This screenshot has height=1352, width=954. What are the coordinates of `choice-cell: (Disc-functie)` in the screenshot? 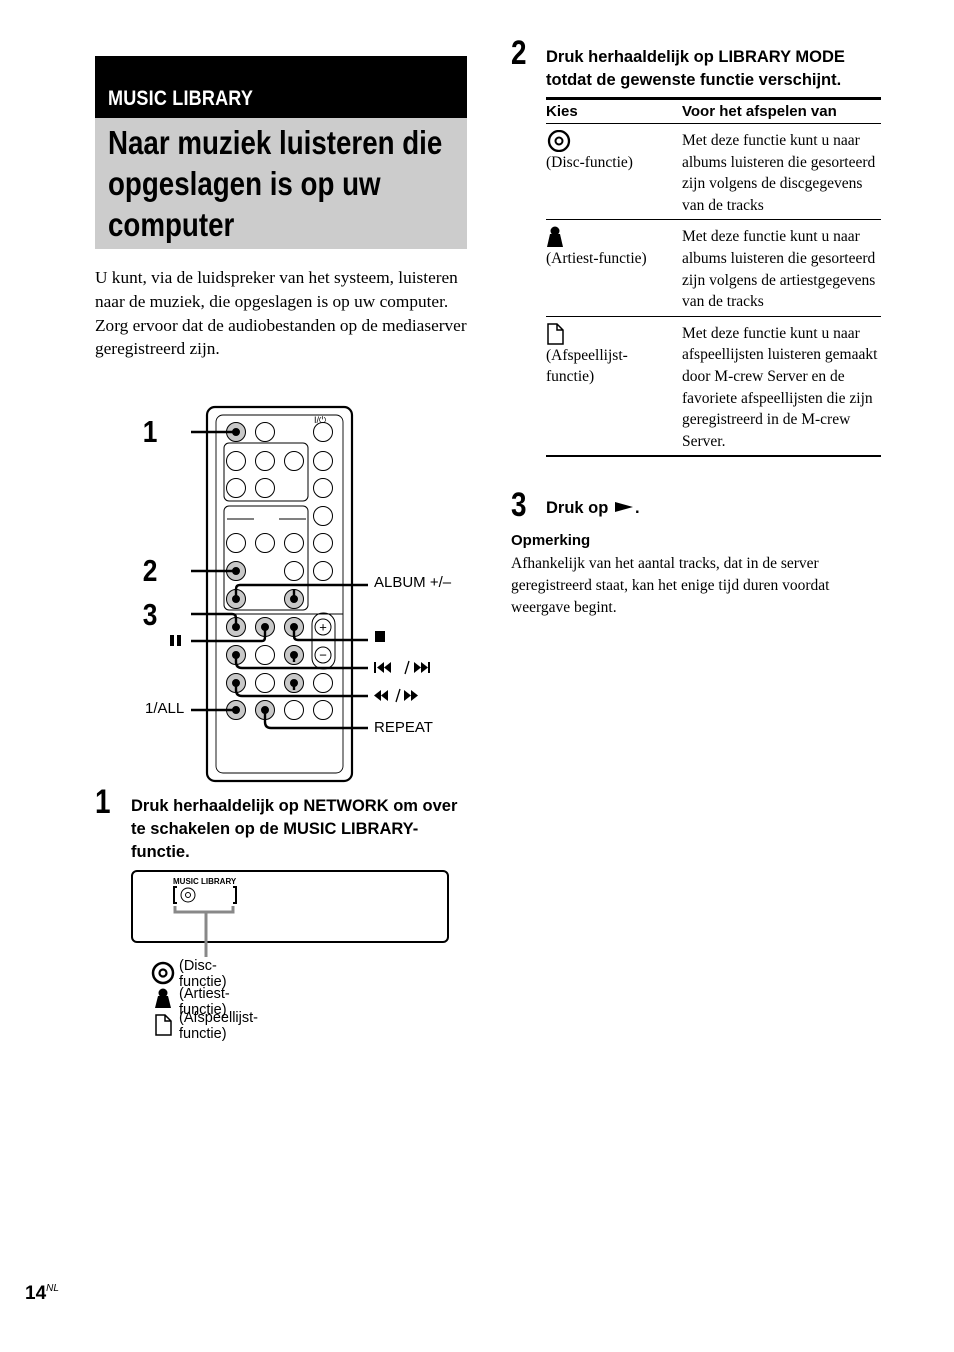 It's located at (614, 172).